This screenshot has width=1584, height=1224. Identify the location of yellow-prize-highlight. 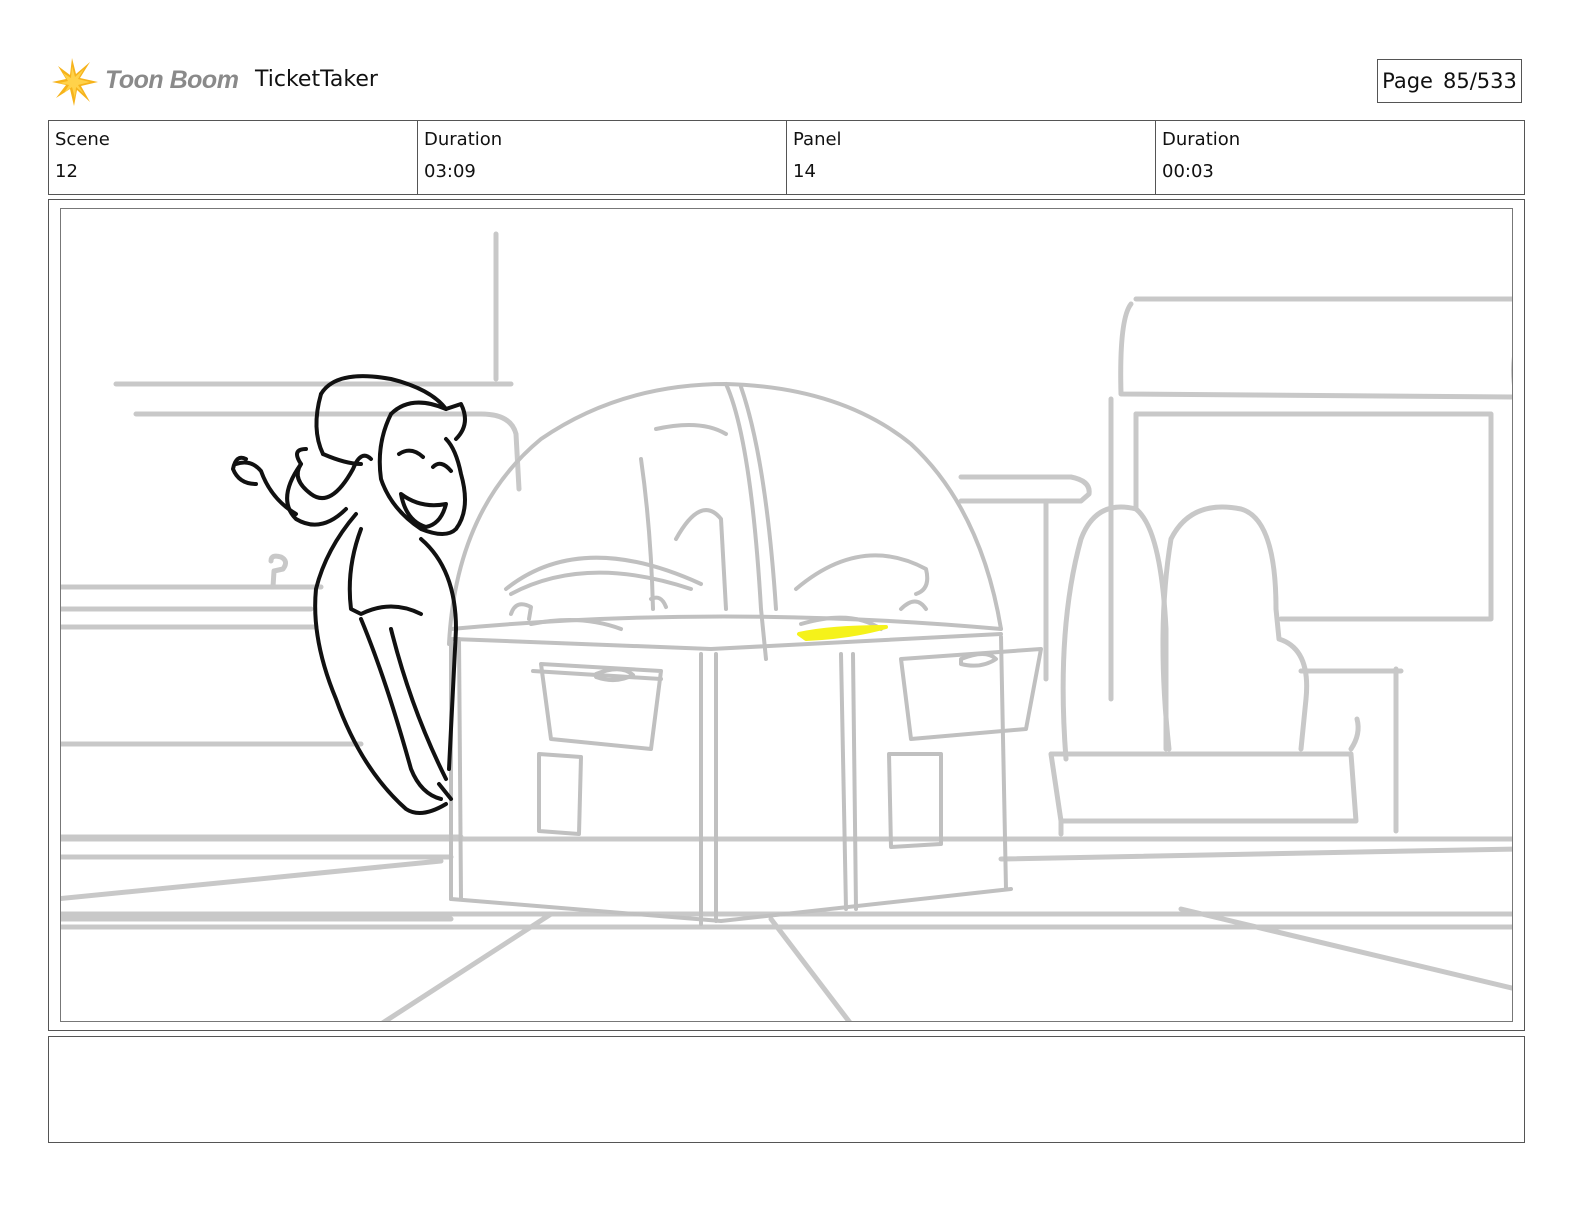
(842, 633).